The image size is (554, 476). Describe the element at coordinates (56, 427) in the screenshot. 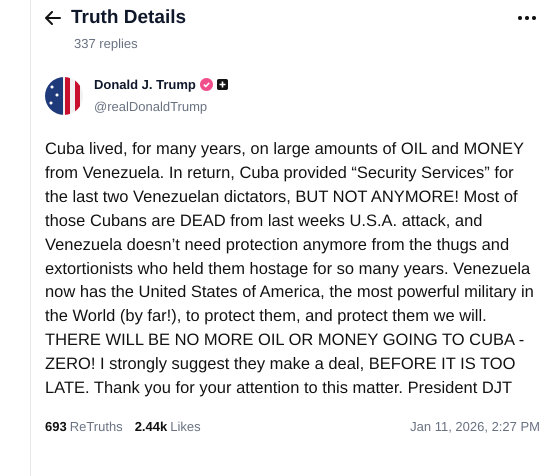

I see `stat-count: 693` at that location.